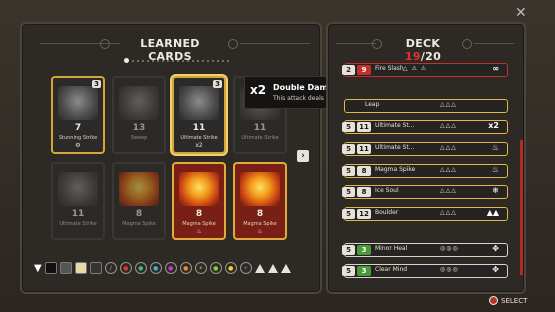 This screenshot has height=312, width=555. What do you see at coordinates (348, 70) in the screenshot?
I see `row-cost: 2` at bounding box center [348, 70].